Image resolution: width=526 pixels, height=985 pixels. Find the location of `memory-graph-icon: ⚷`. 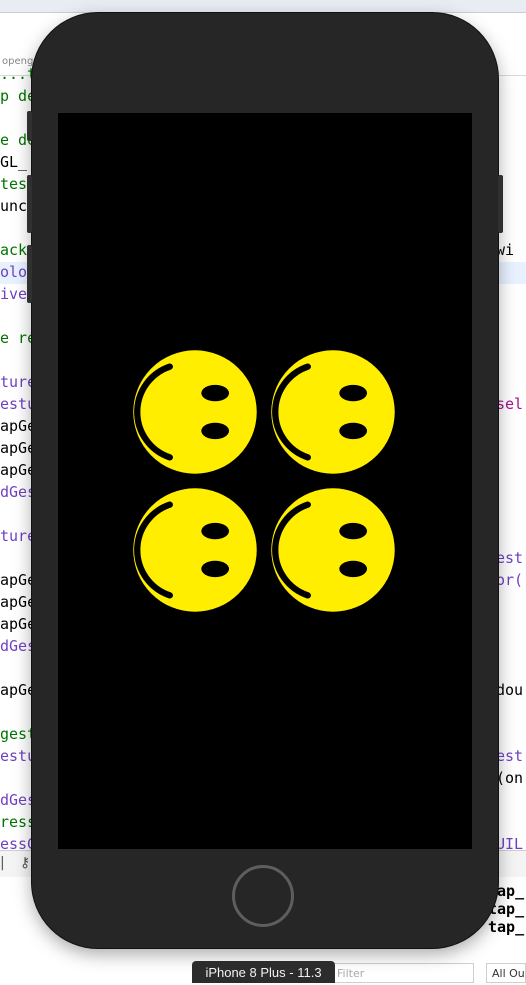

memory-graph-icon: ⚷ is located at coordinates (25, 863).